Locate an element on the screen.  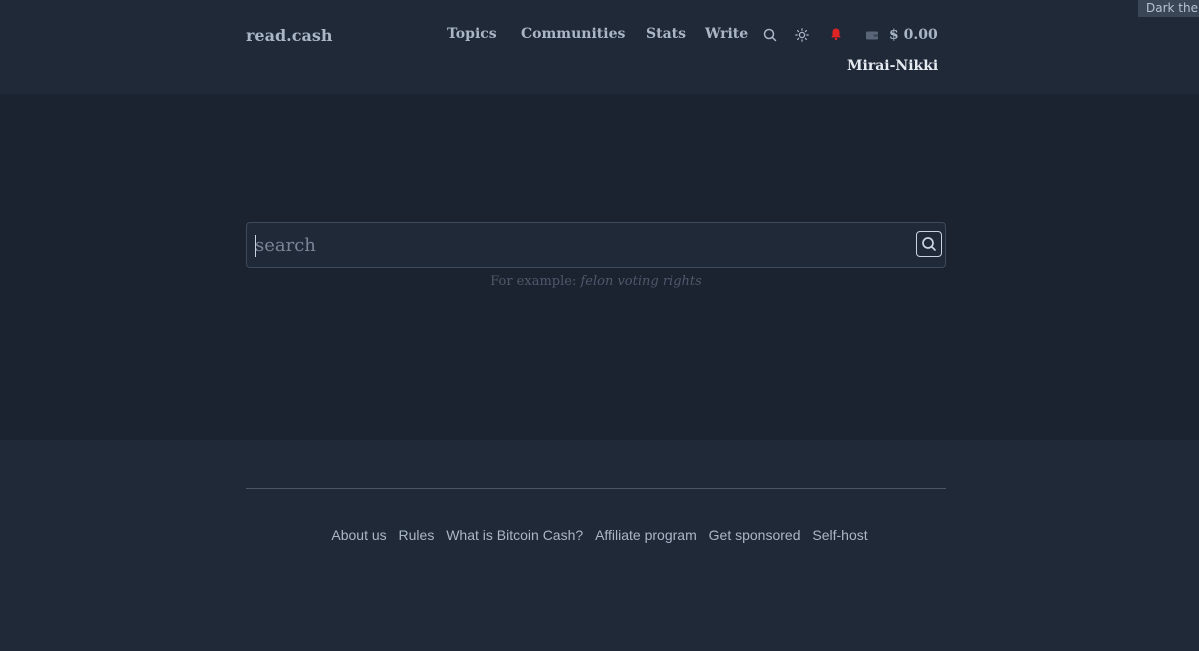
example-prefix: For example: is located at coordinates (533, 281).